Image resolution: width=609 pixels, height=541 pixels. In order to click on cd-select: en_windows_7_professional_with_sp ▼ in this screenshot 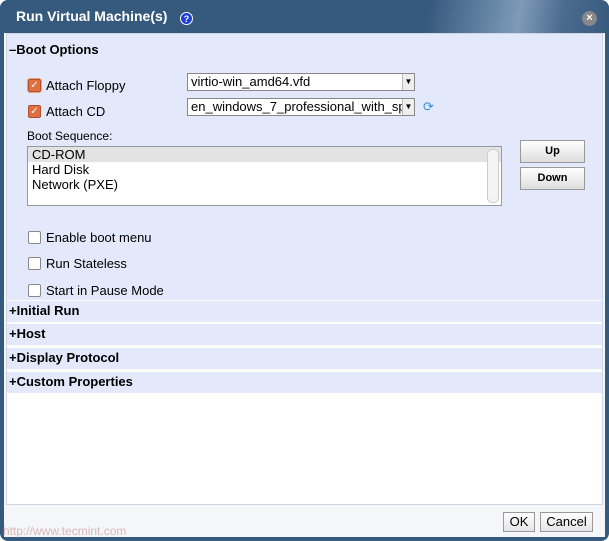, I will do `click(301, 107)`.